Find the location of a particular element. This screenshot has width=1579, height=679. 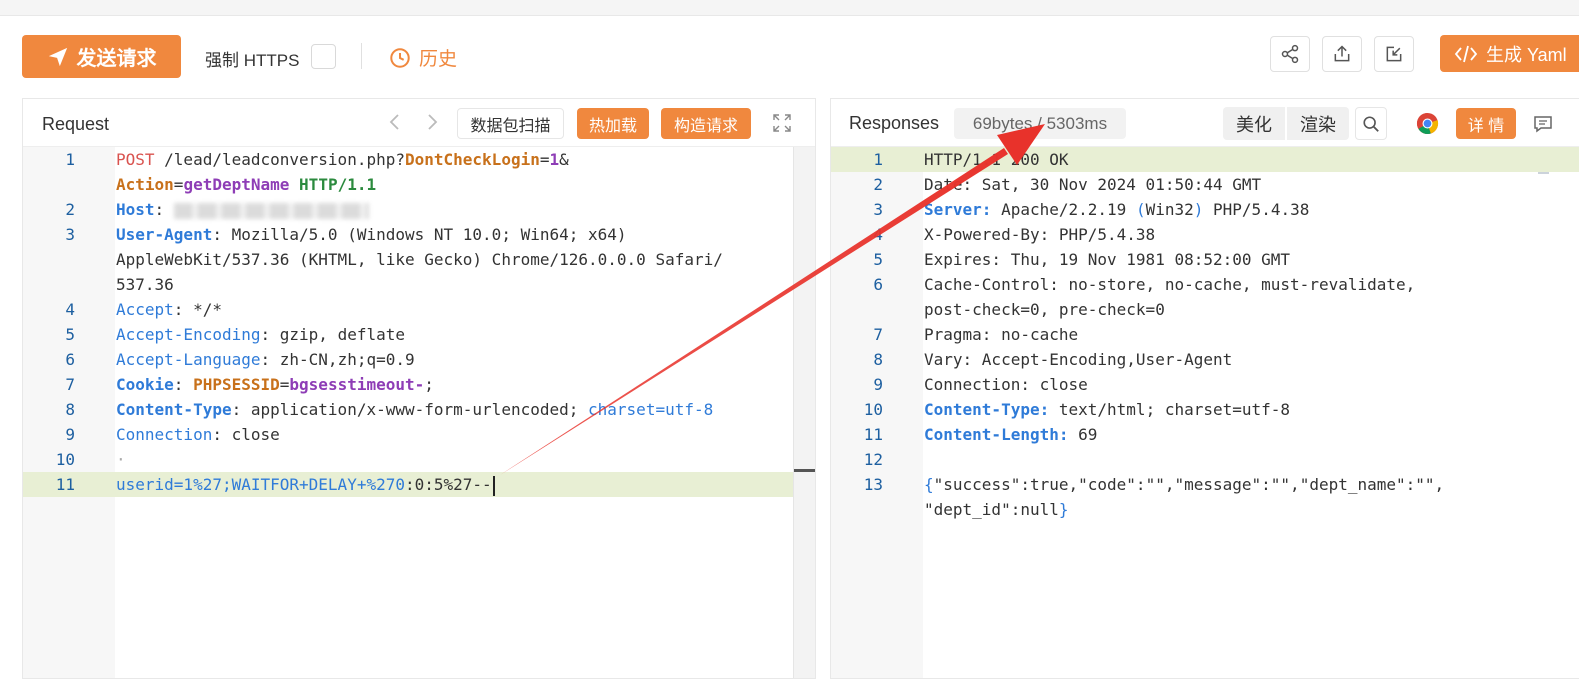

response-code-line: 10 Content-Type: text/html; charset=utf-8 is located at coordinates (1205, 409).